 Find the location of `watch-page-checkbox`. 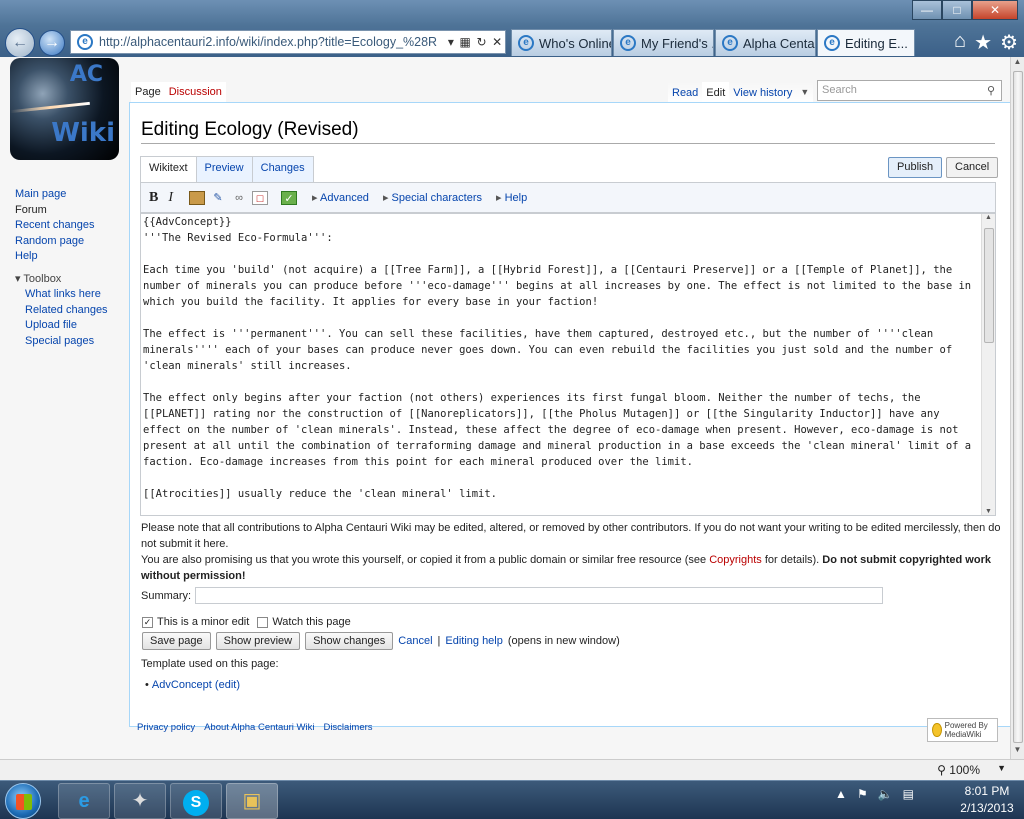

watch-page-checkbox is located at coordinates (263, 622).